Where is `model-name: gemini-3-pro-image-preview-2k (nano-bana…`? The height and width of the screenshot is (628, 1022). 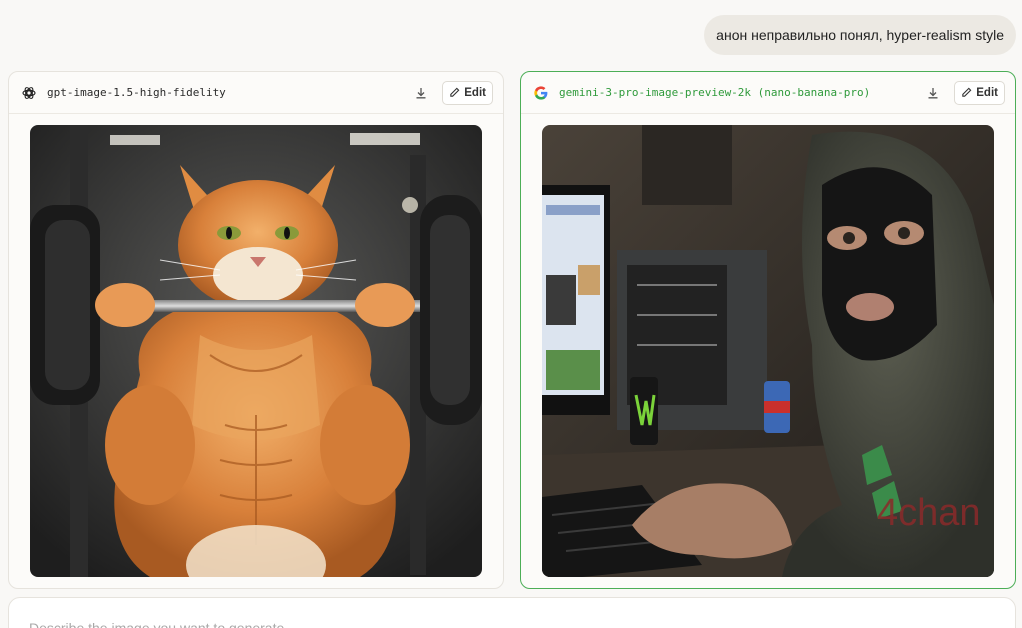 model-name: gemini-3-pro-image-preview-2k (nano-bana… is located at coordinates (715, 92).